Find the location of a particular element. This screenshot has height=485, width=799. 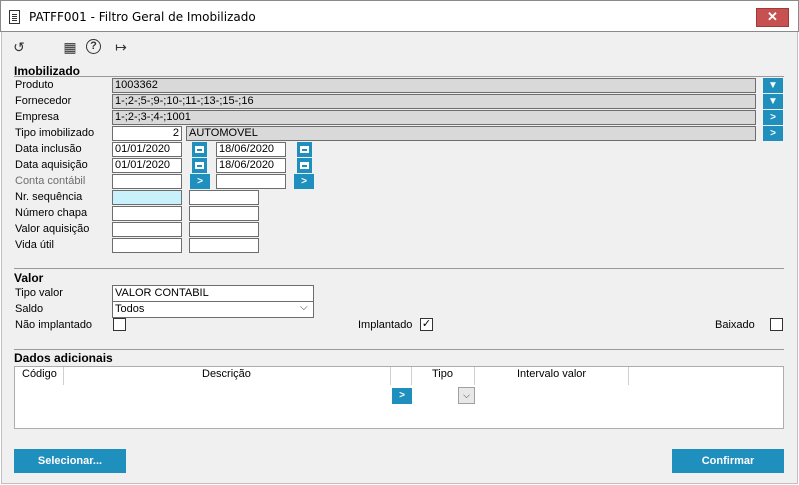

column-header-intervalo-valor: Intervalo valor is located at coordinates (551, 374).